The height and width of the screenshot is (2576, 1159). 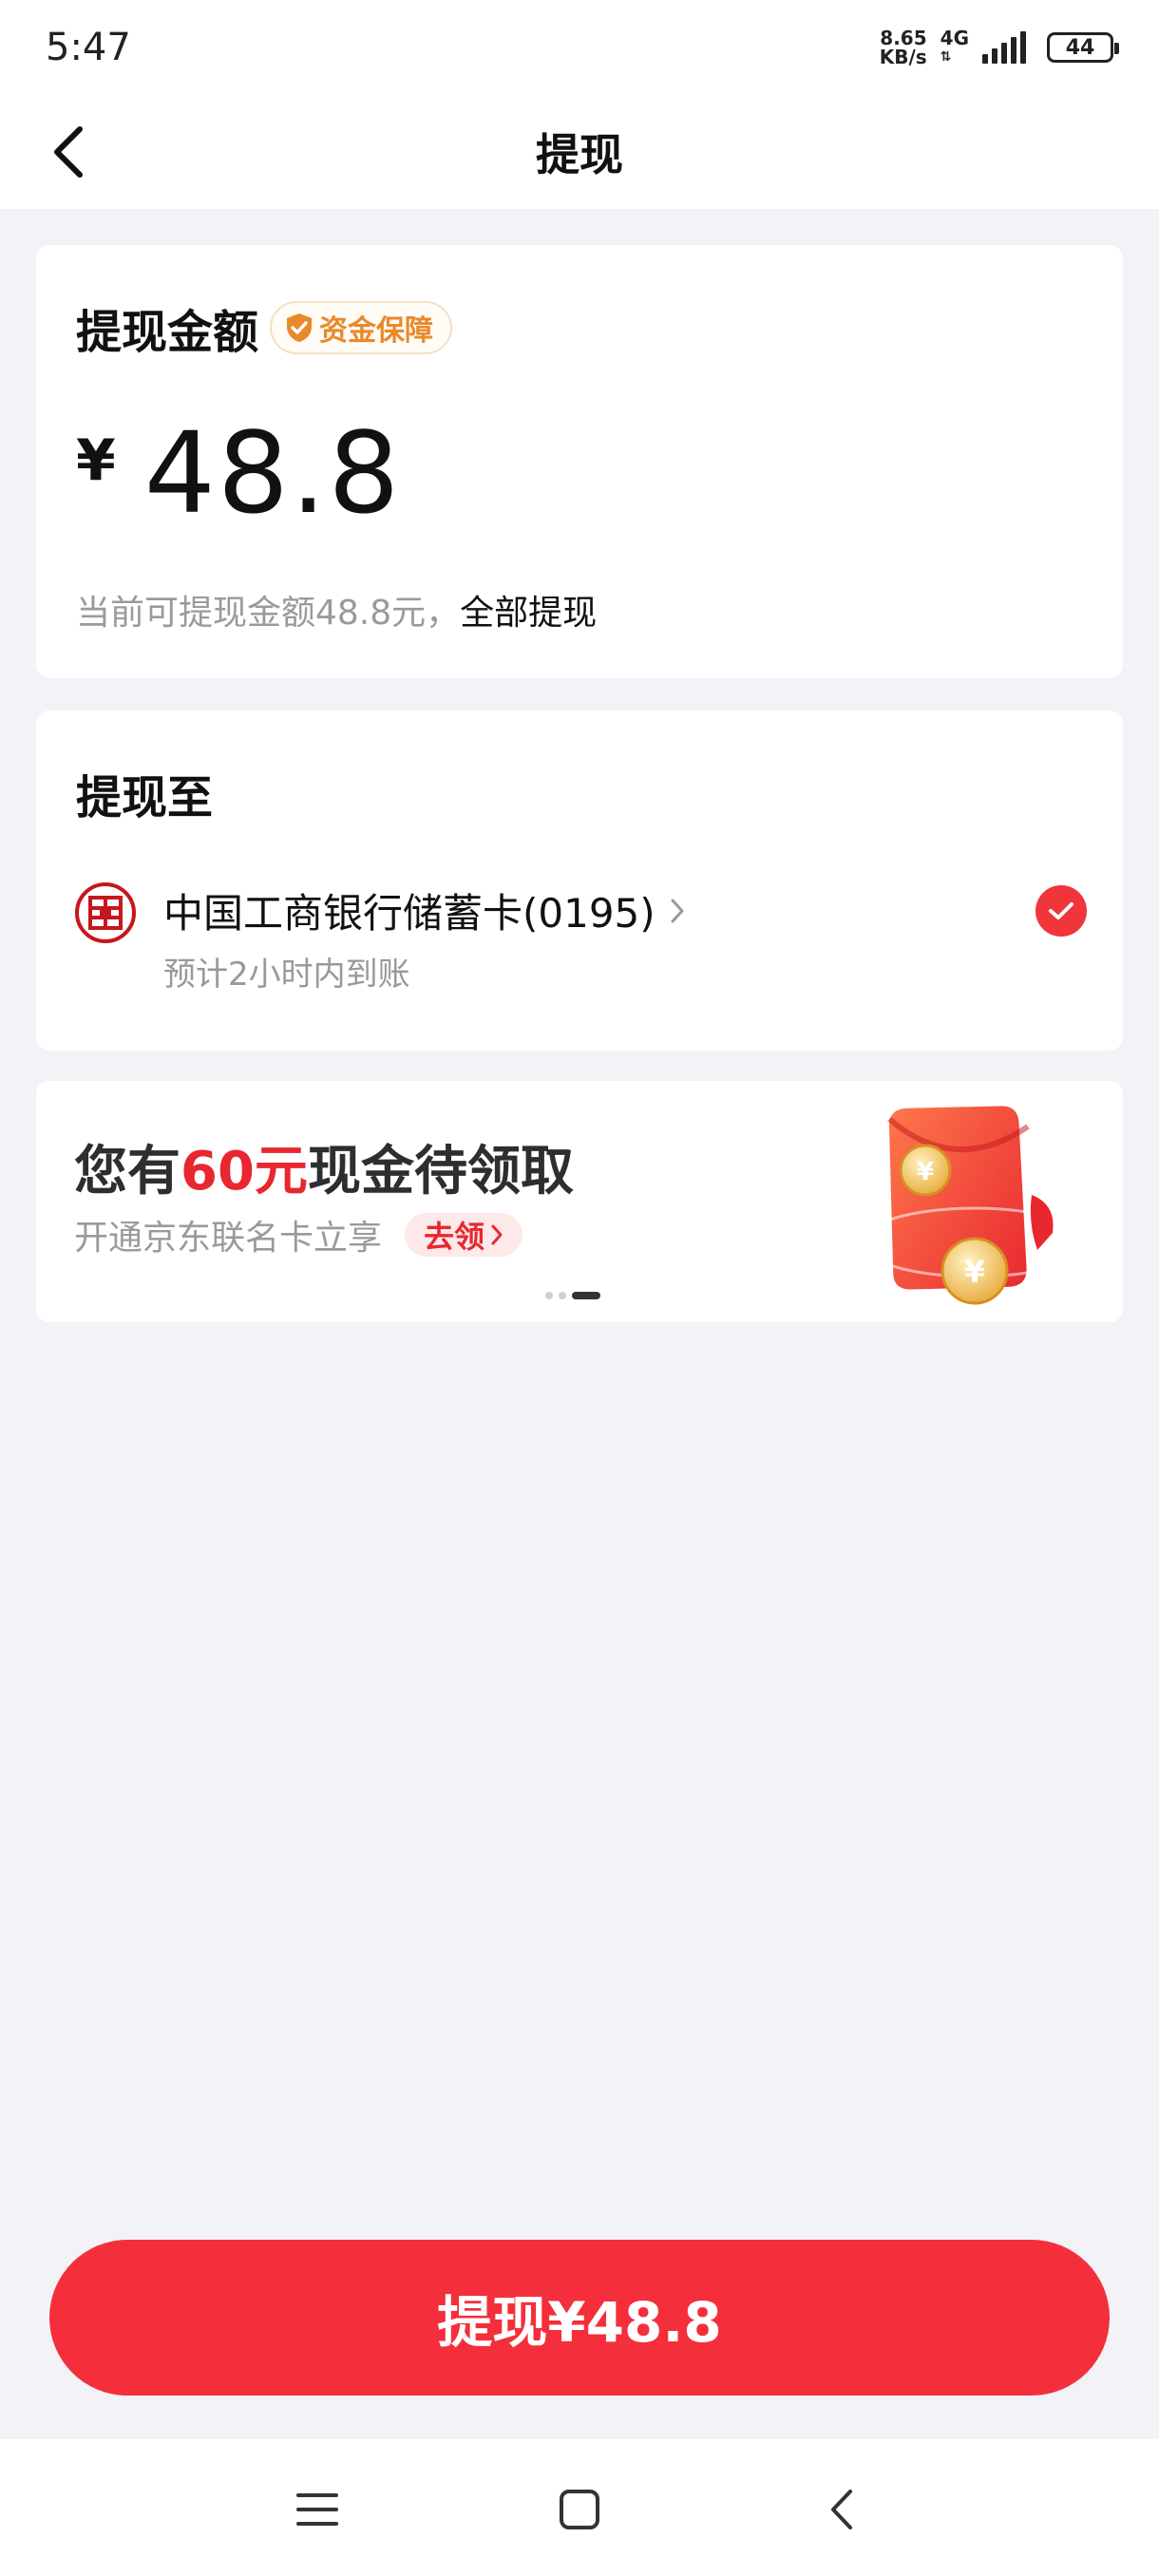 I want to click on red-envelope-illustration-icon: ¥ ¥, so click(x=975, y=1205).